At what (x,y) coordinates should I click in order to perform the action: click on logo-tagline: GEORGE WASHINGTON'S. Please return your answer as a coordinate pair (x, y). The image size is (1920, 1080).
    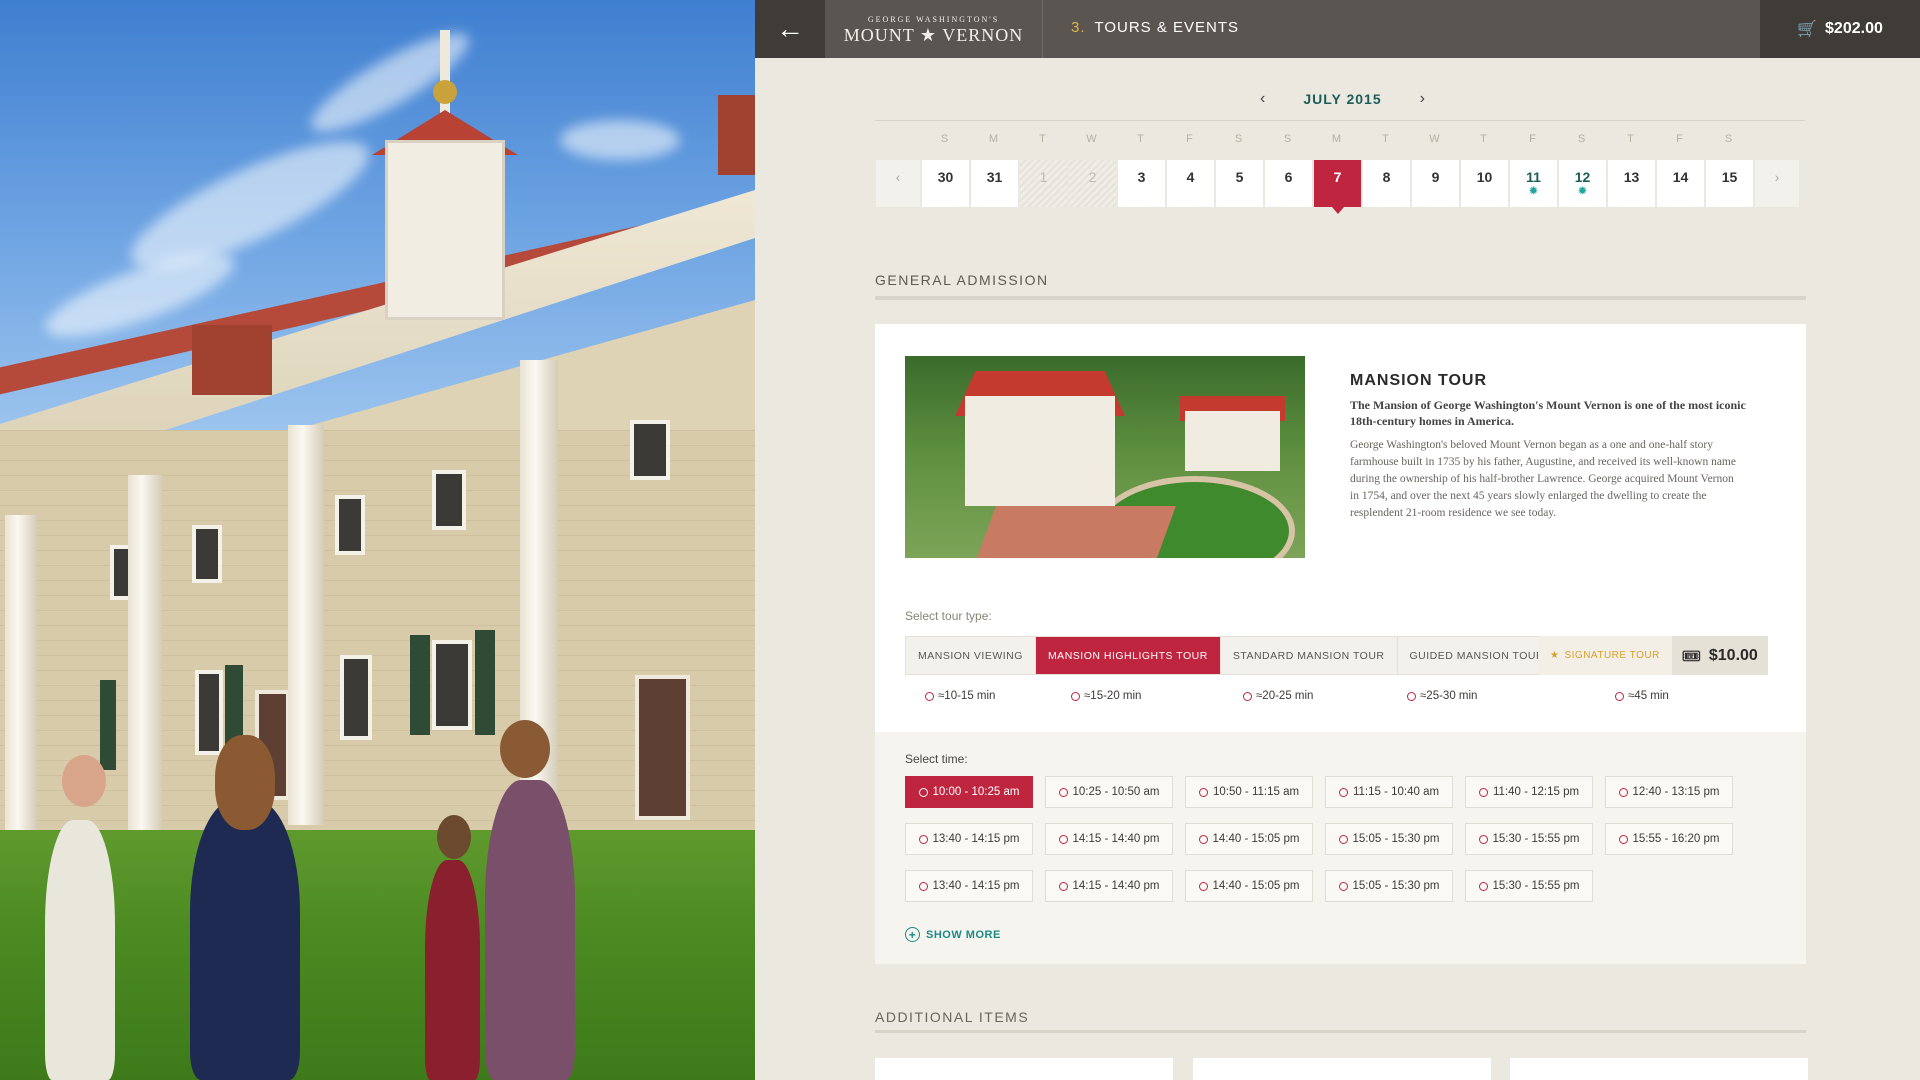
    Looking at the image, I should click on (933, 19).